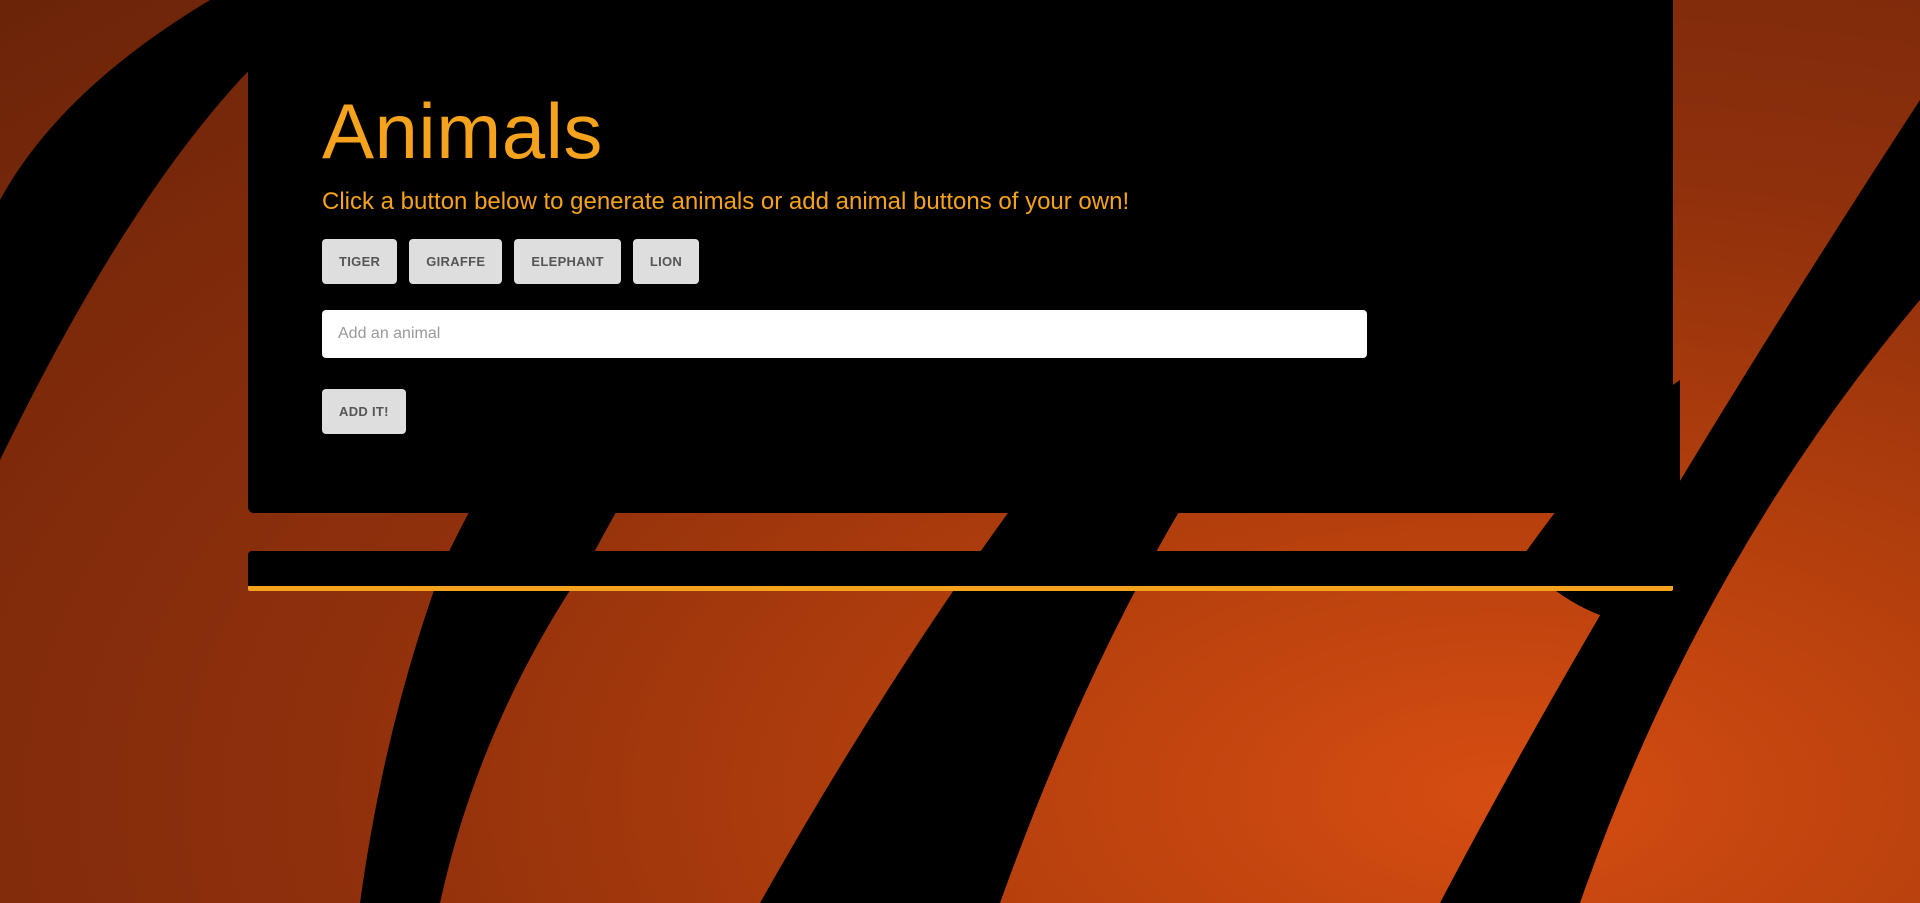  I want to click on page-title: Animals, so click(462, 131).